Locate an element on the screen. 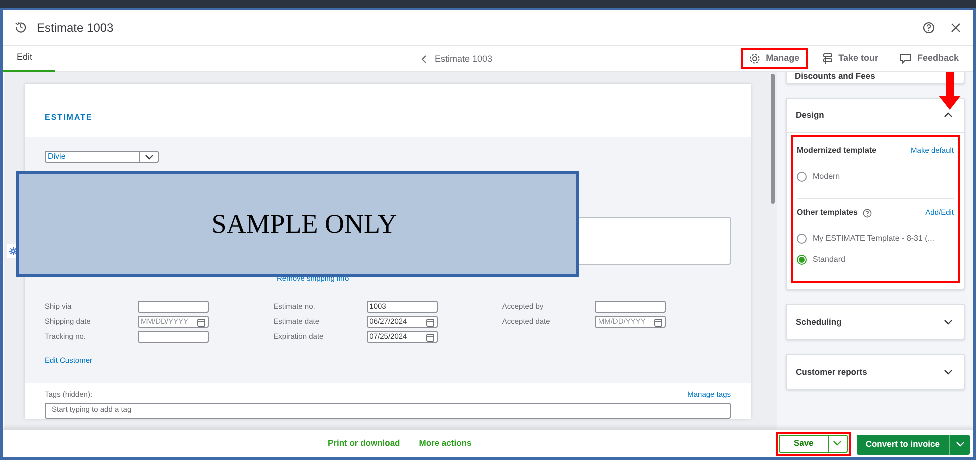  document-heading: ESTIMATE is located at coordinates (69, 117).